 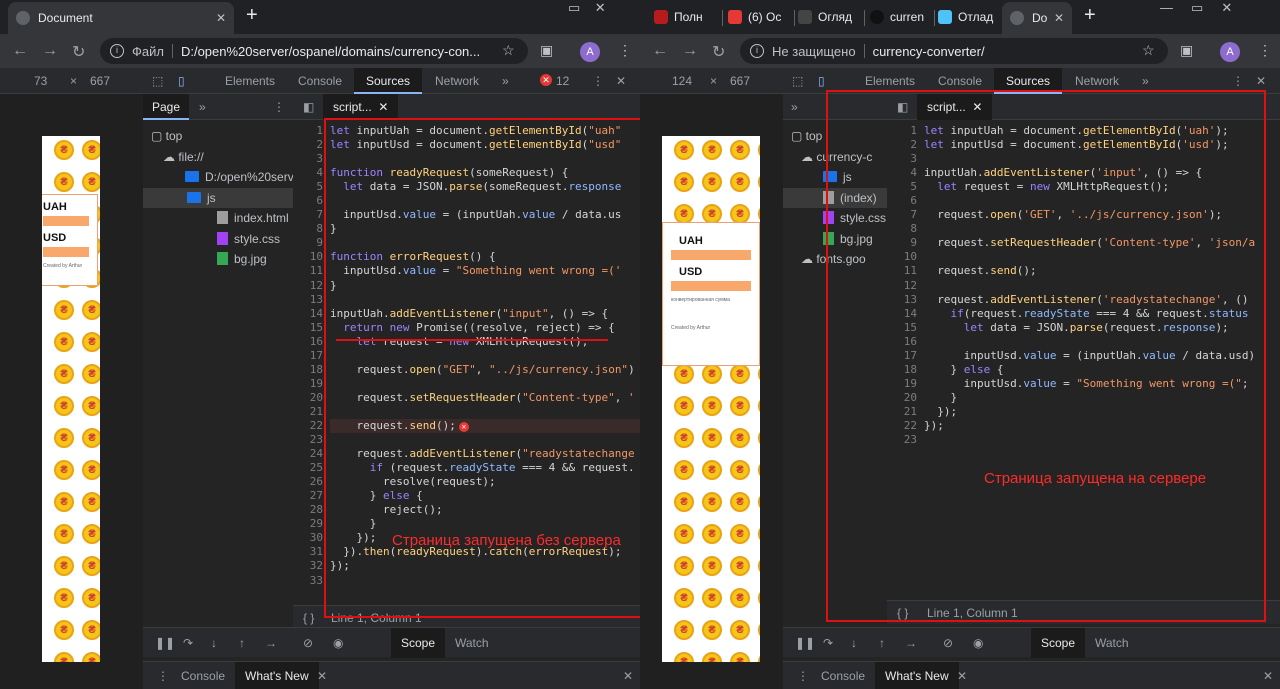 I want to click on line-number: 6, so click(x=308, y=201).